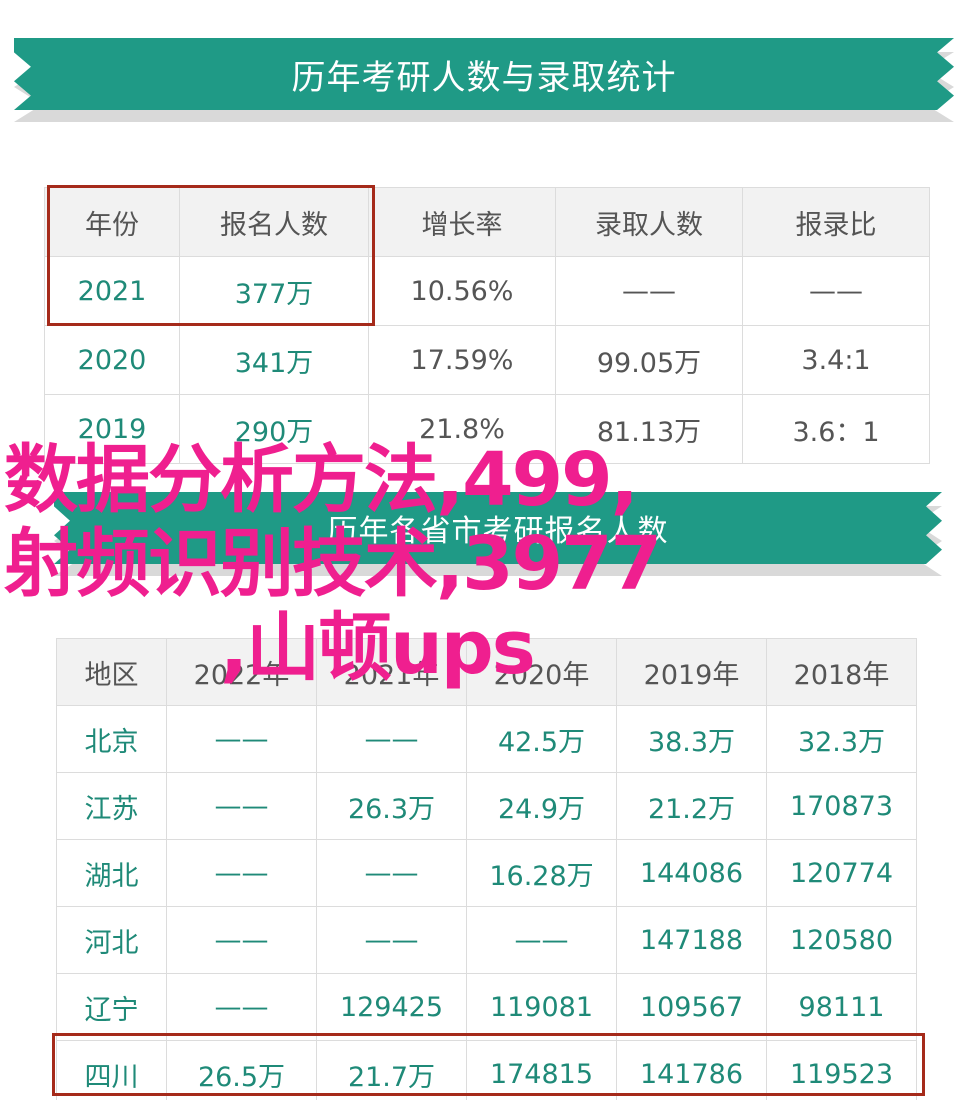  What do you see at coordinates (462, 360) in the screenshot?
I see `cell-growth: 17.59%` at bounding box center [462, 360].